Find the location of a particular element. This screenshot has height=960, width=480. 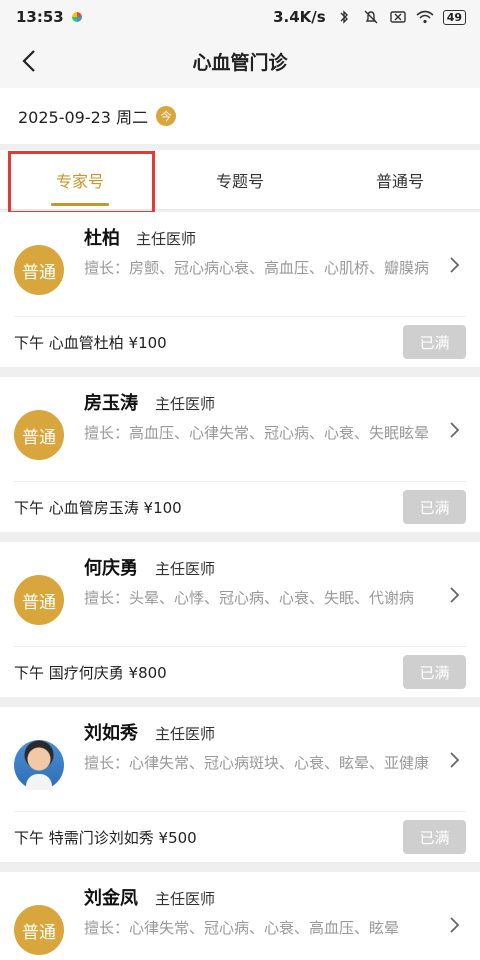

schedule-slot: 下午 心血管房玉涛 ¥100 is located at coordinates (98, 508).